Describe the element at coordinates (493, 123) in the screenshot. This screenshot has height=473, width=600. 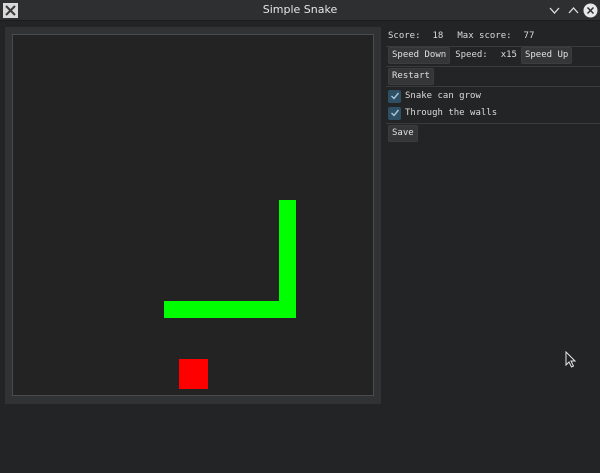
I see `separator` at that location.